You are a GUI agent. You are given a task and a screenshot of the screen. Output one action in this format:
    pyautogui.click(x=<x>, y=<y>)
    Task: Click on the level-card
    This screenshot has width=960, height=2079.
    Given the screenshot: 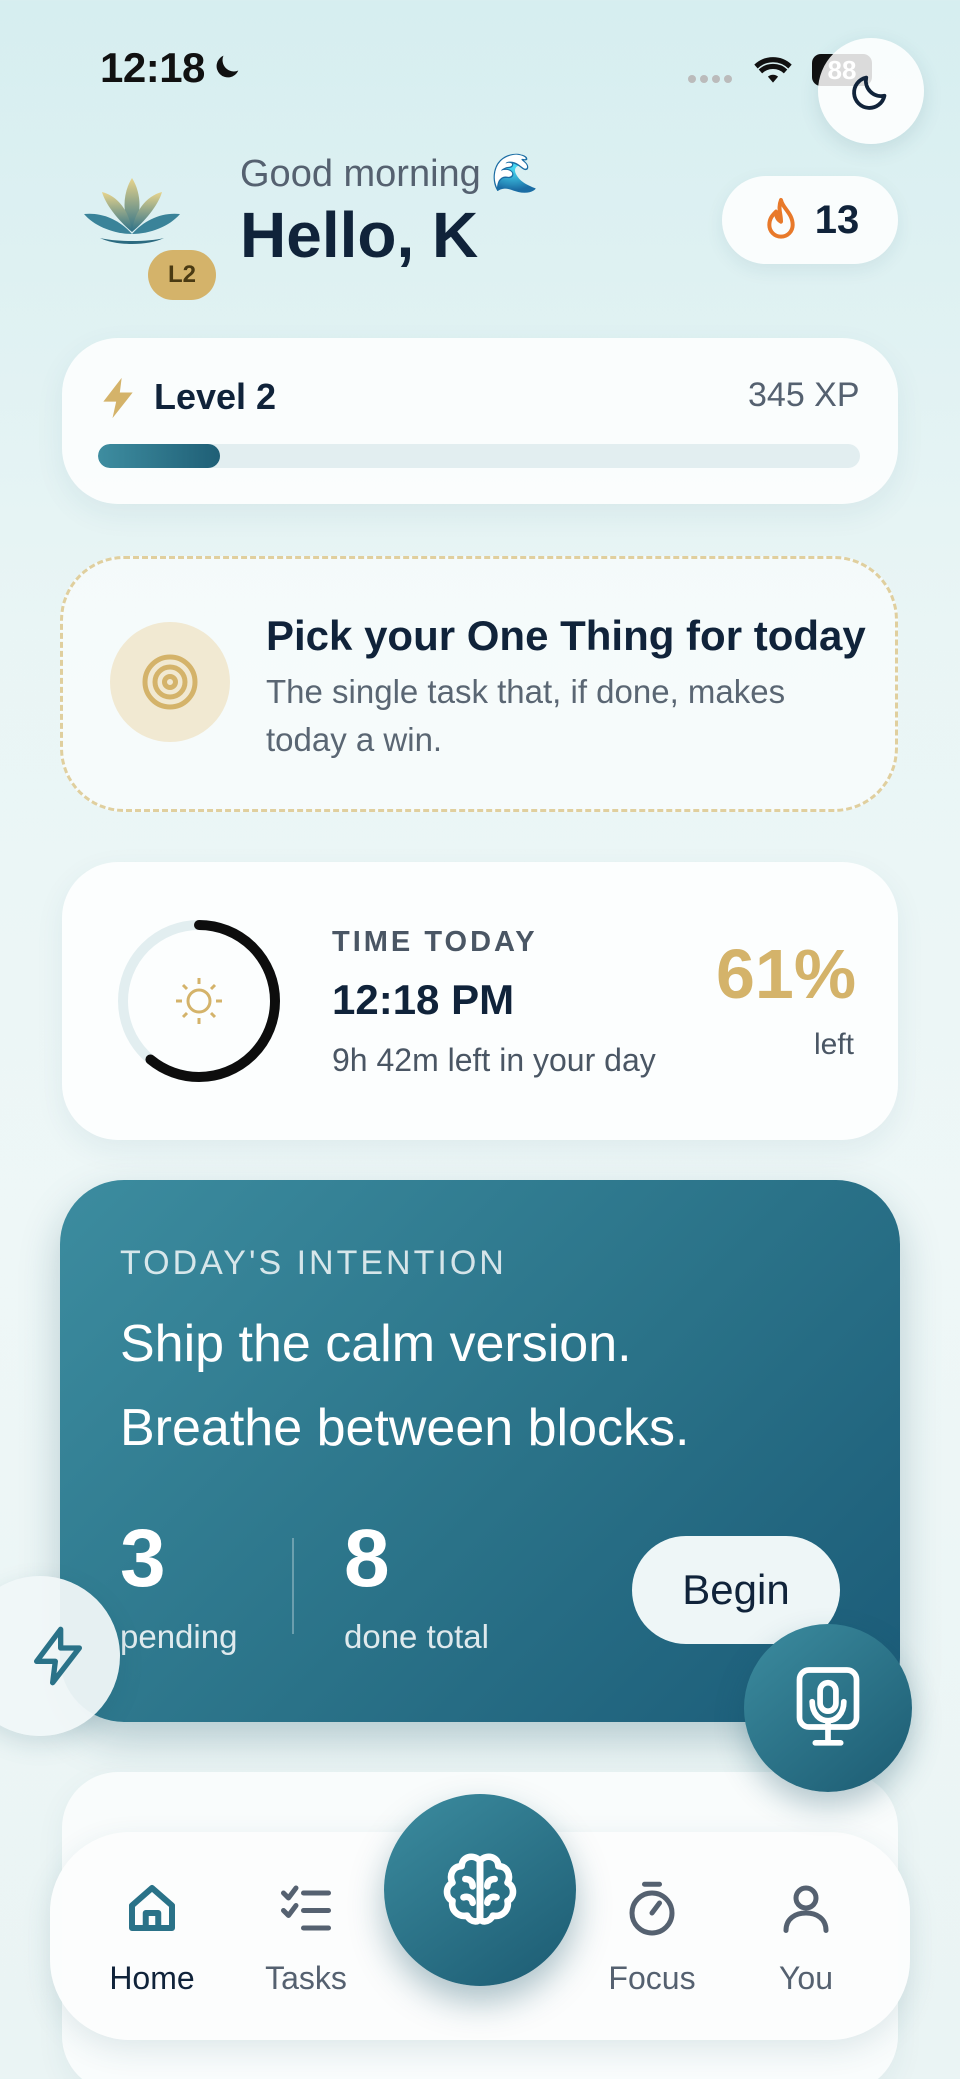 What is the action you would take?
    pyautogui.click(x=480, y=421)
    